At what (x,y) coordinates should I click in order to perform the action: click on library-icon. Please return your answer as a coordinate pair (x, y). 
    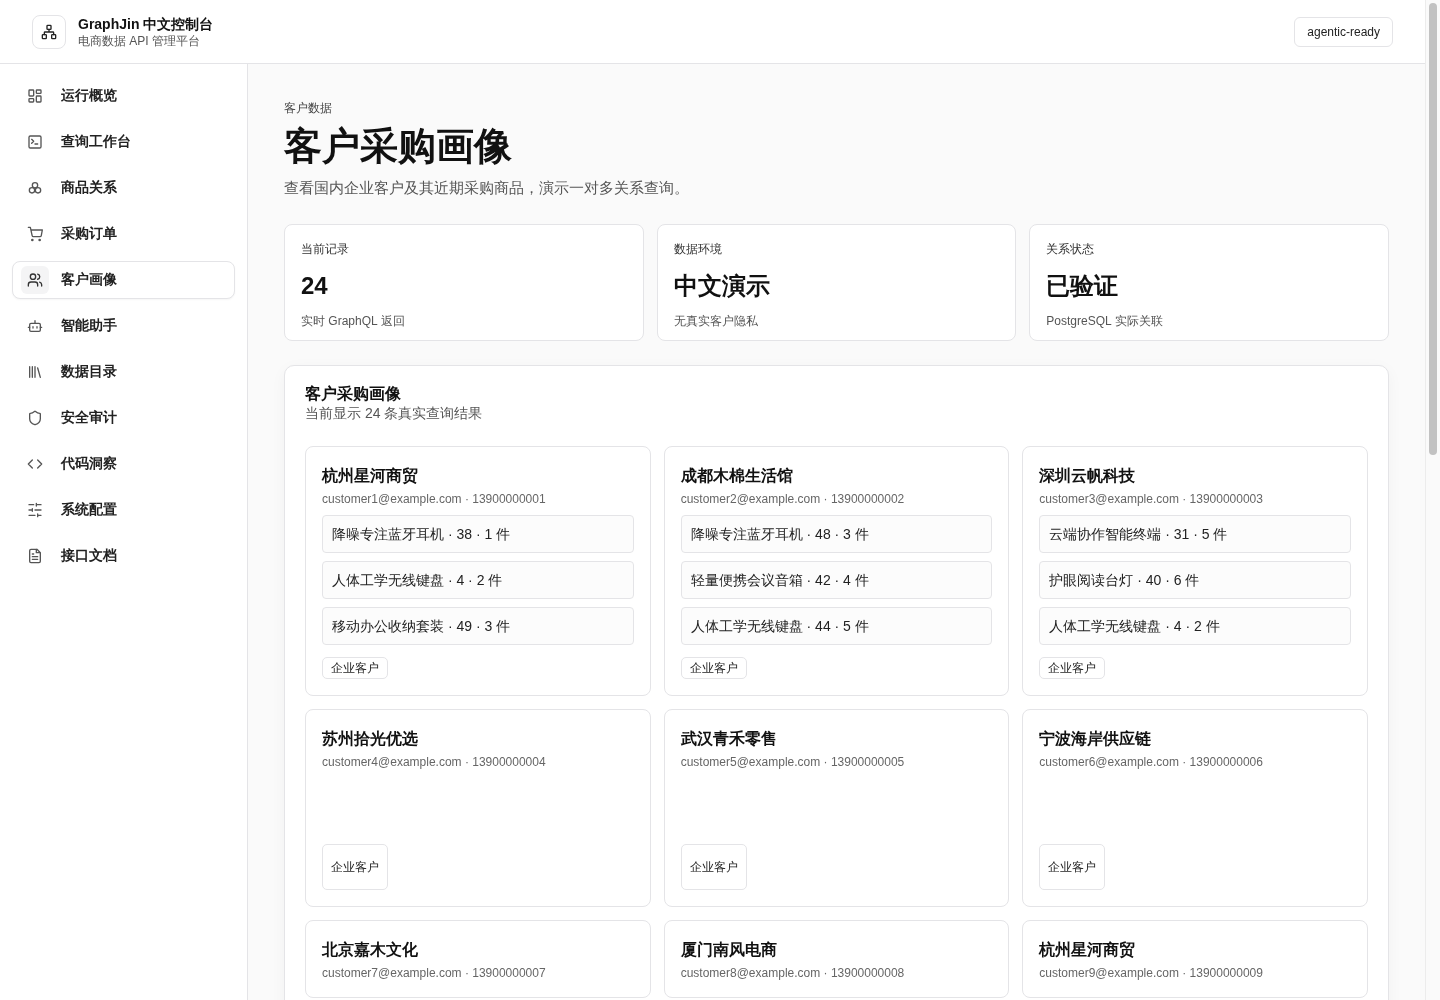
    Looking at the image, I should click on (35, 372).